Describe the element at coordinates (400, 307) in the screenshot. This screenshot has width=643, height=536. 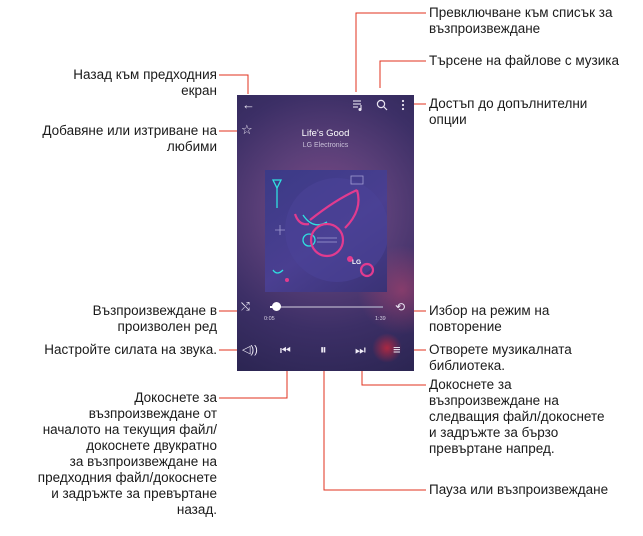
I see `repeat-icon: ⟲` at that location.